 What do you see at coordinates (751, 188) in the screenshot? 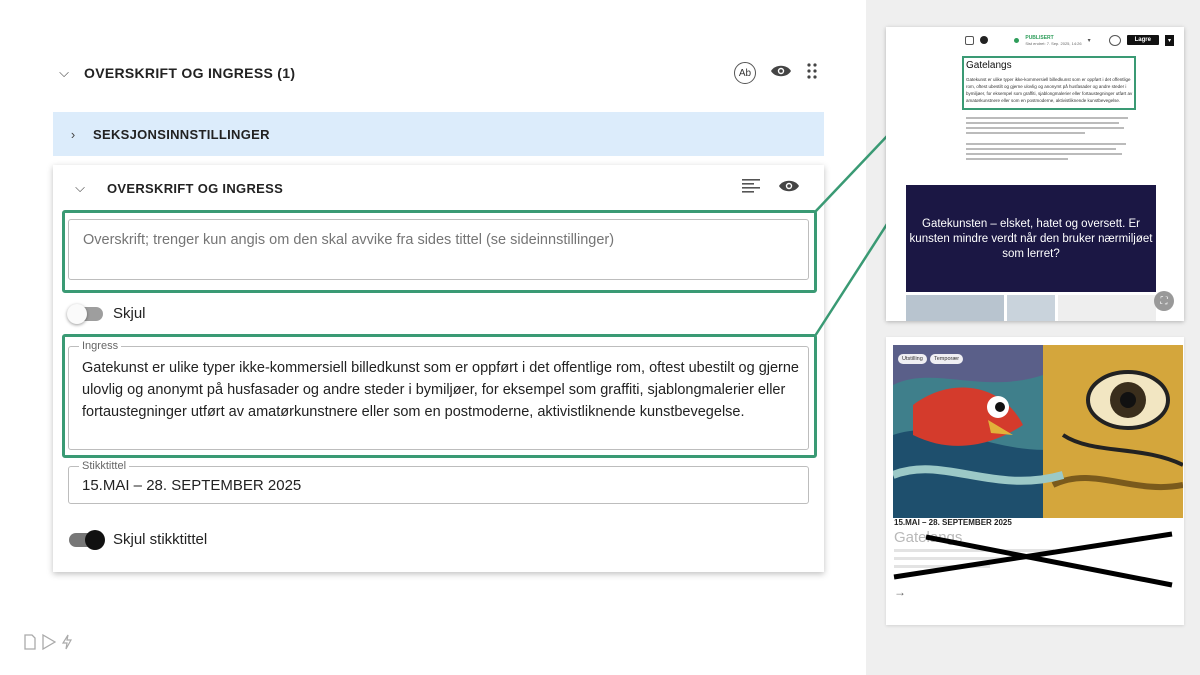
I see `align-left-icon` at bounding box center [751, 188].